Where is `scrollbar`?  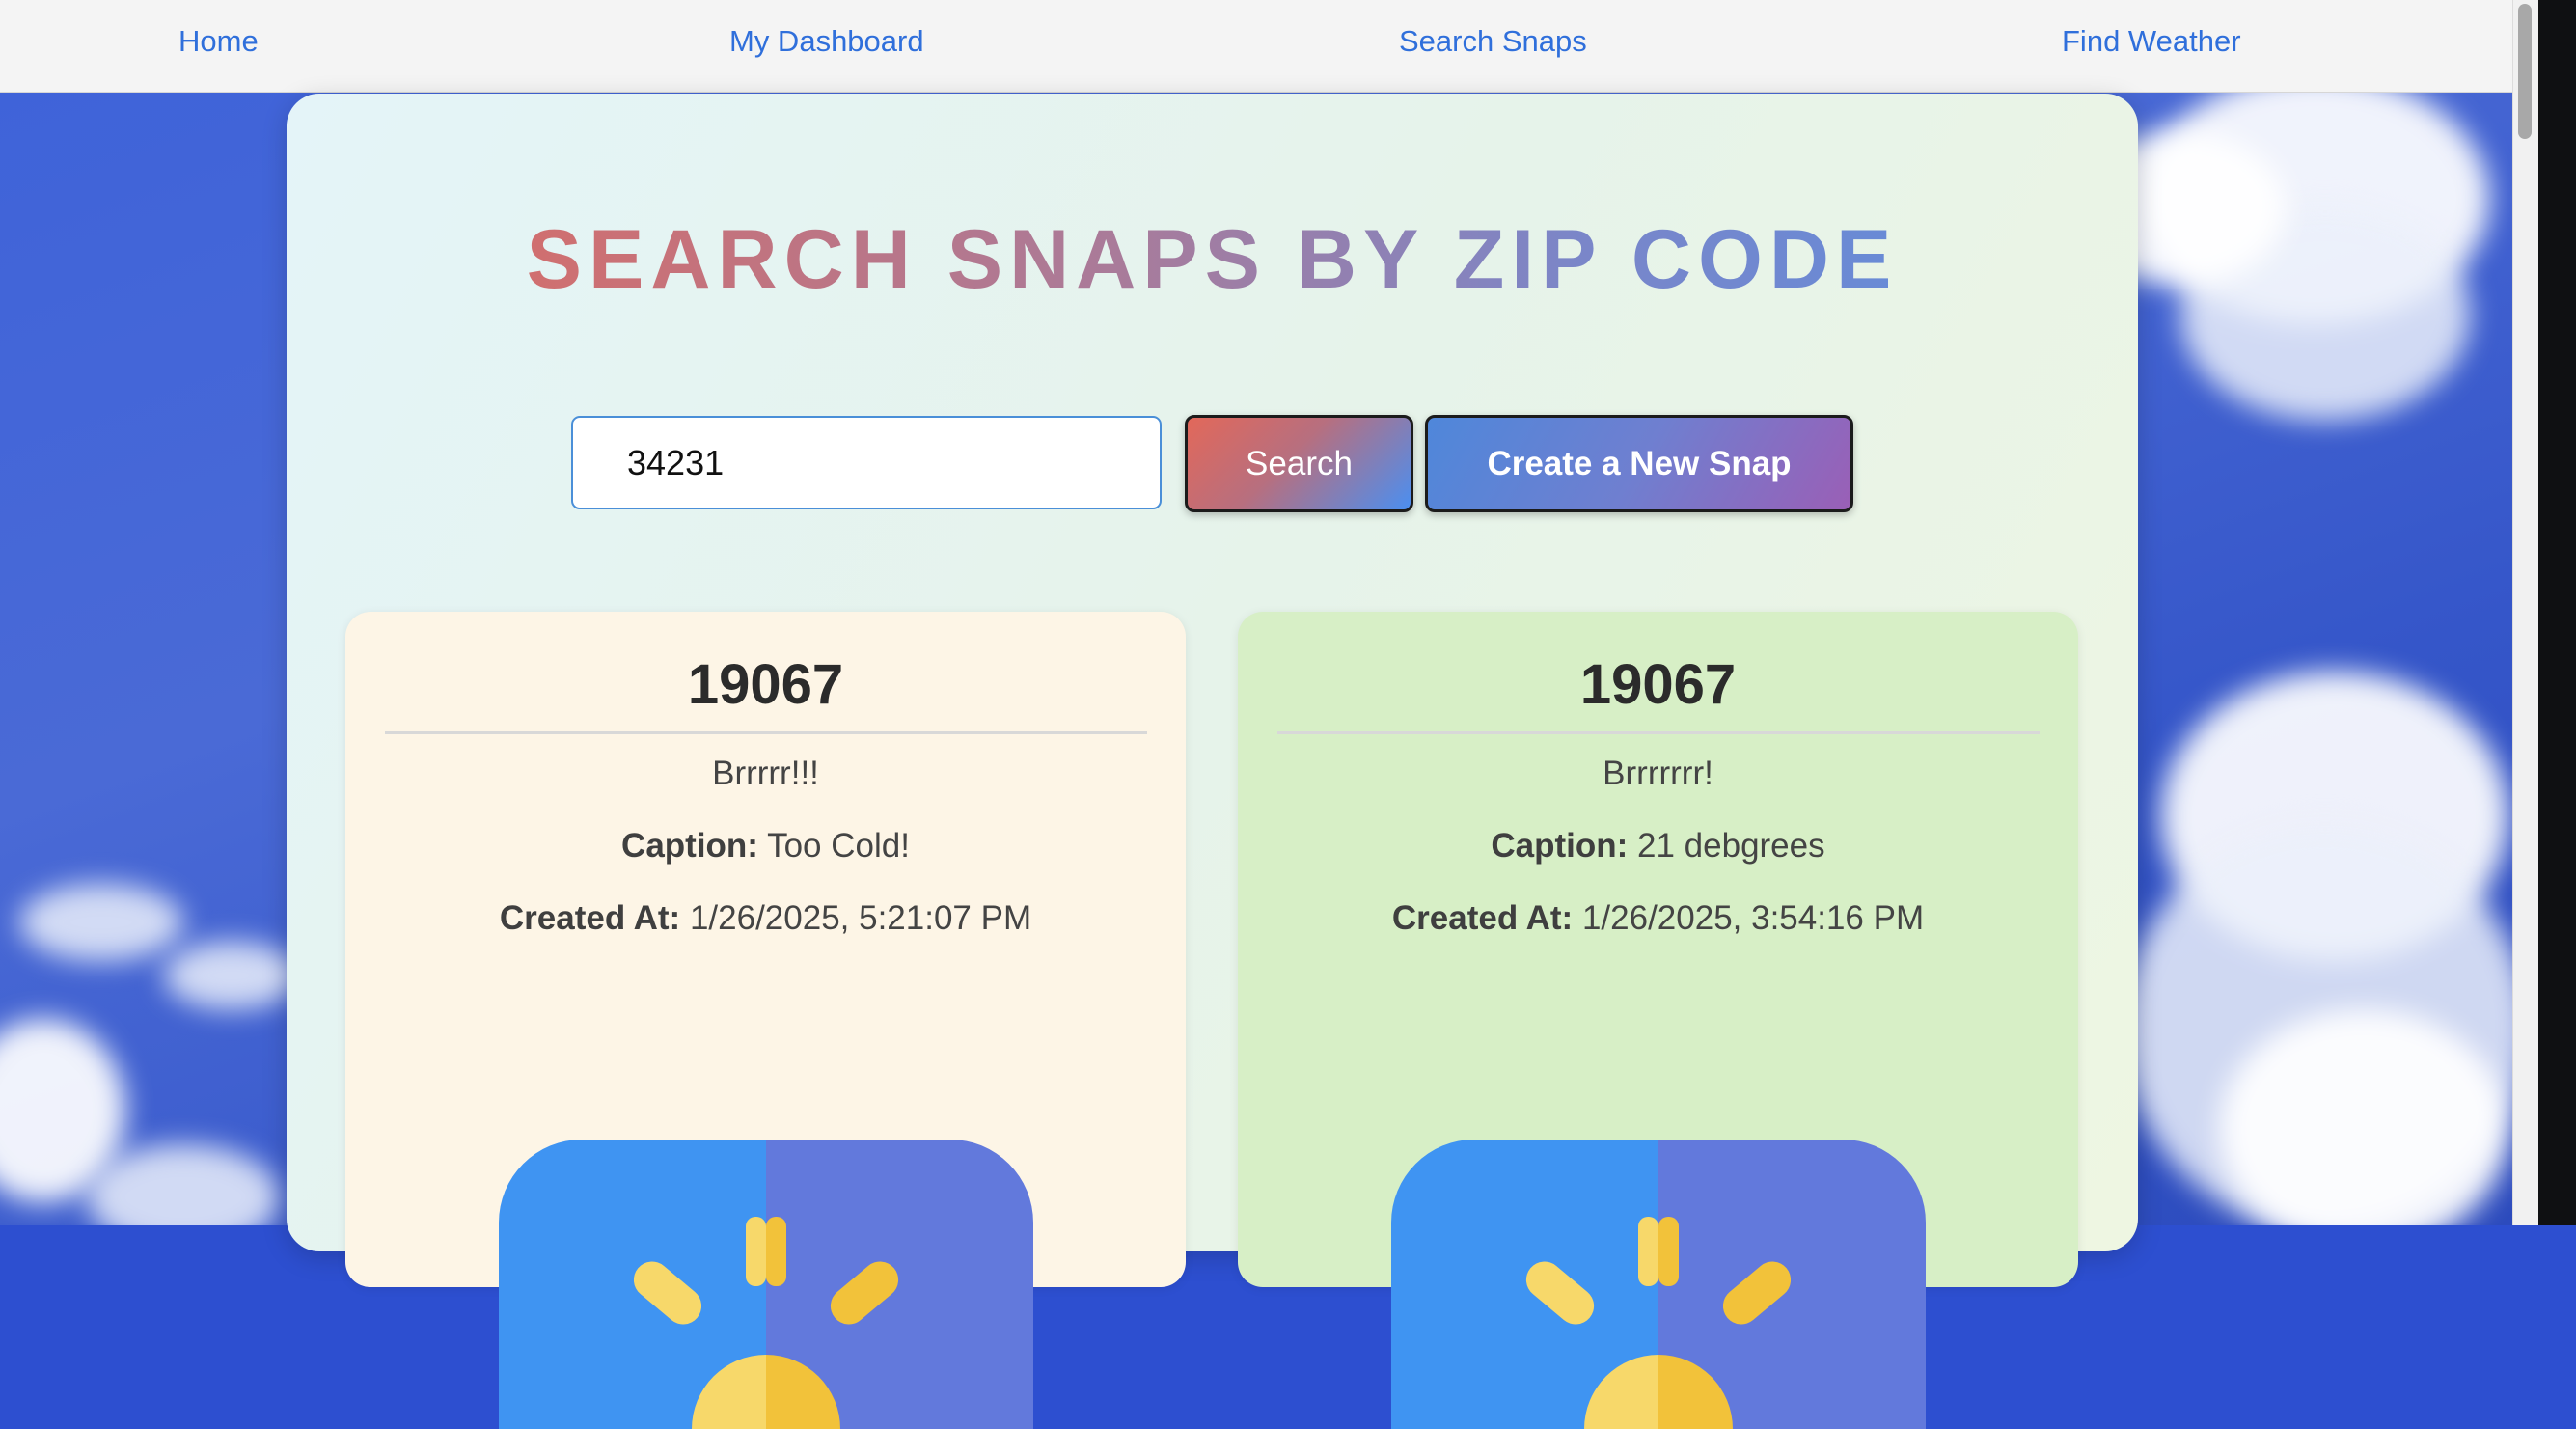
scrollbar is located at coordinates (2525, 613).